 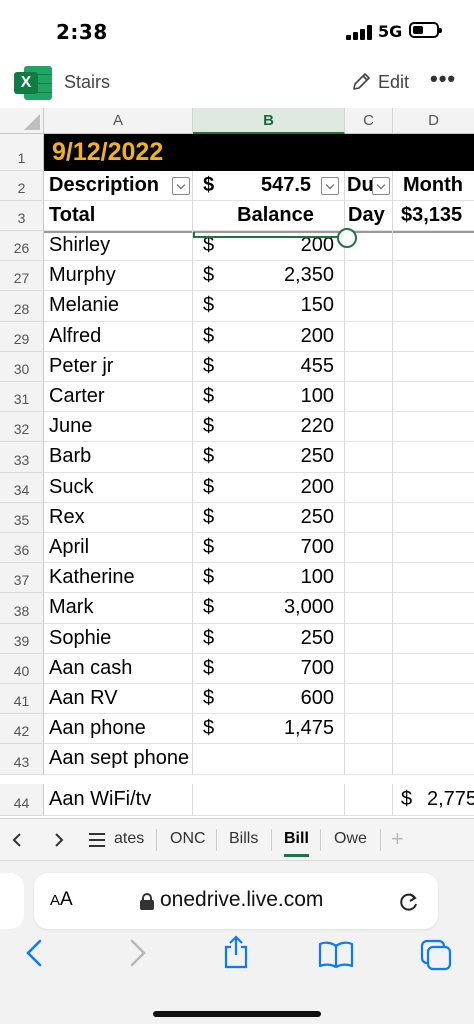 What do you see at coordinates (118, 306) in the screenshot?
I see `name-cell: Melanie` at bounding box center [118, 306].